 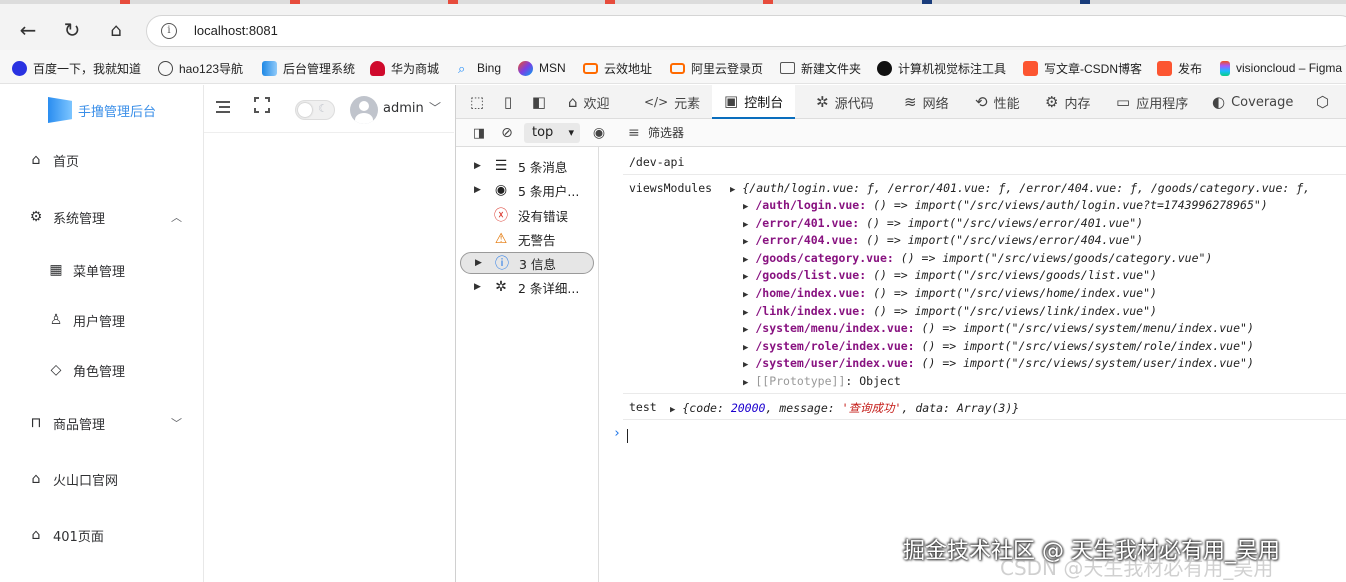 What do you see at coordinates (672, 102) in the screenshot?
I see `tab-elements: </> 元素` at bounding box center [672, 102].